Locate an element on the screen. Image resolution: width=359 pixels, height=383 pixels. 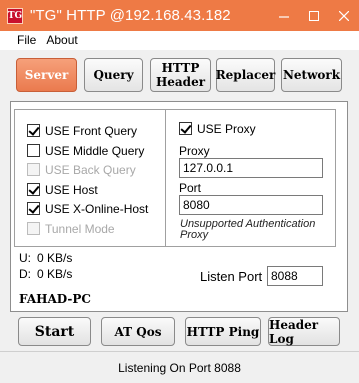
status-text: Listening On Port 8088 is located at coordinates (179, 367).